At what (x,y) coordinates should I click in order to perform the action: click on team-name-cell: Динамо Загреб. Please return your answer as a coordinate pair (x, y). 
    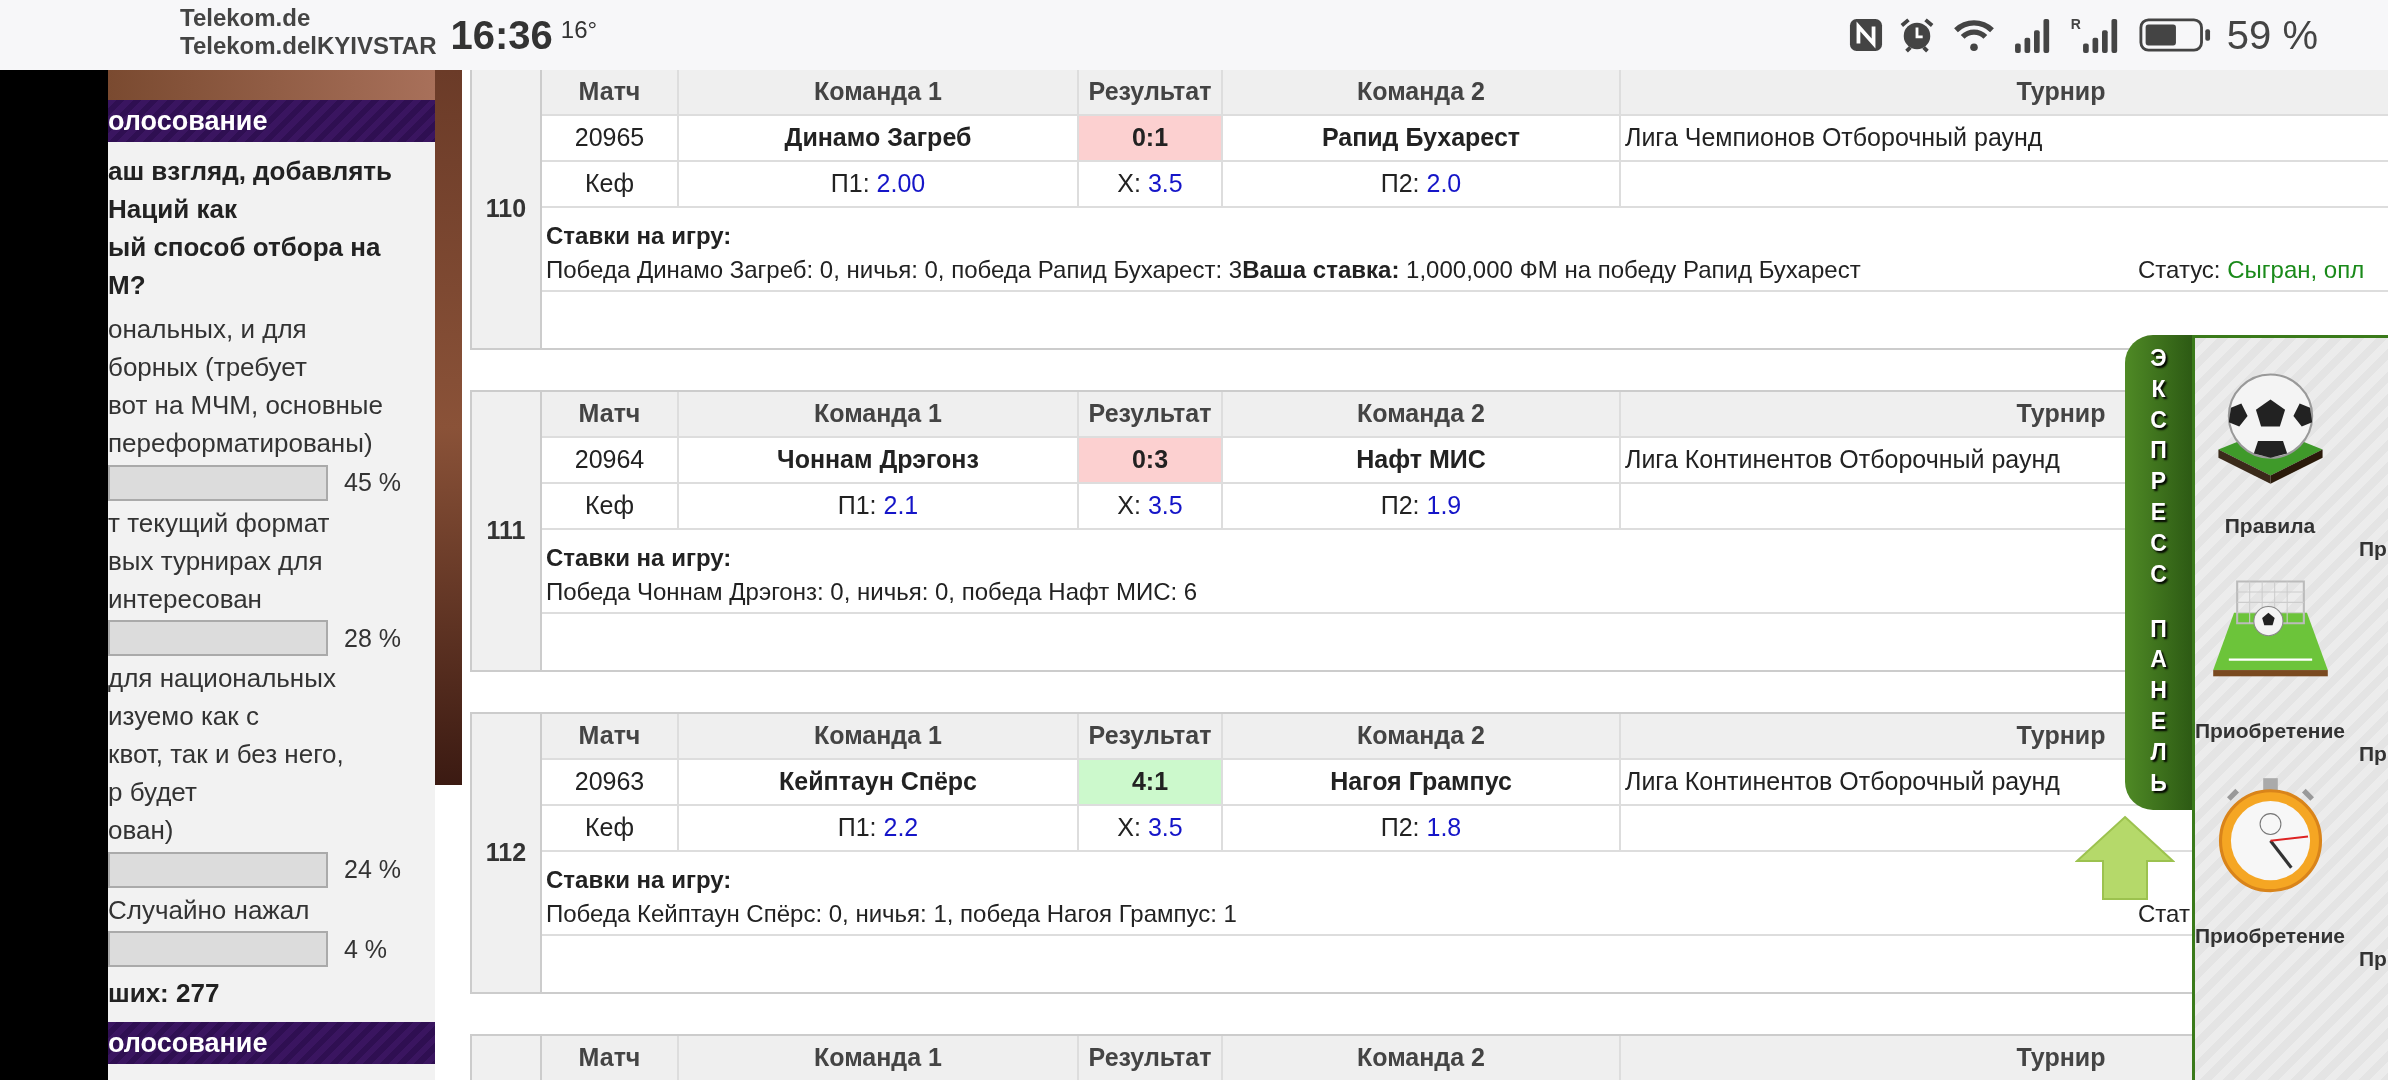
    Looking at the image, I should click on (879, 139).